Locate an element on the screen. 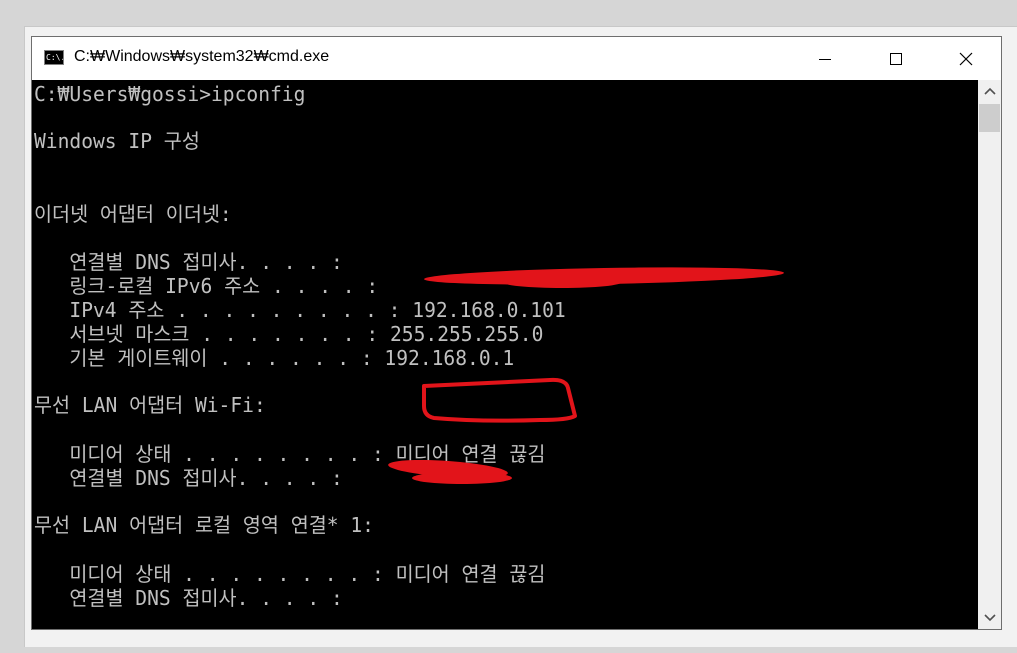  highlight-circle-gateway is located at coordinates (499, 400).